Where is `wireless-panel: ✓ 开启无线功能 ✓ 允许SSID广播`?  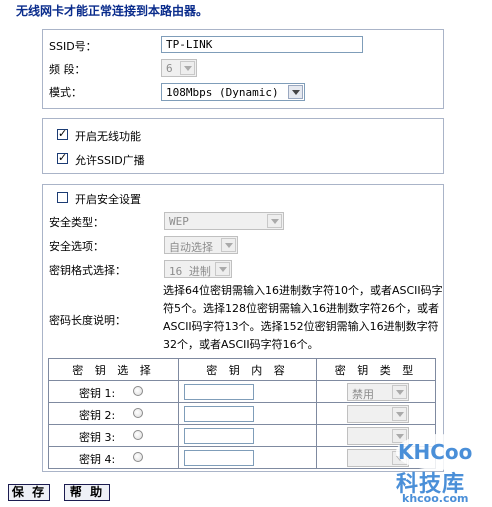 wireless-panel: ✓ 开启无线功能 ✓ 允许SSID广播 is located at coordinates (243, 146).